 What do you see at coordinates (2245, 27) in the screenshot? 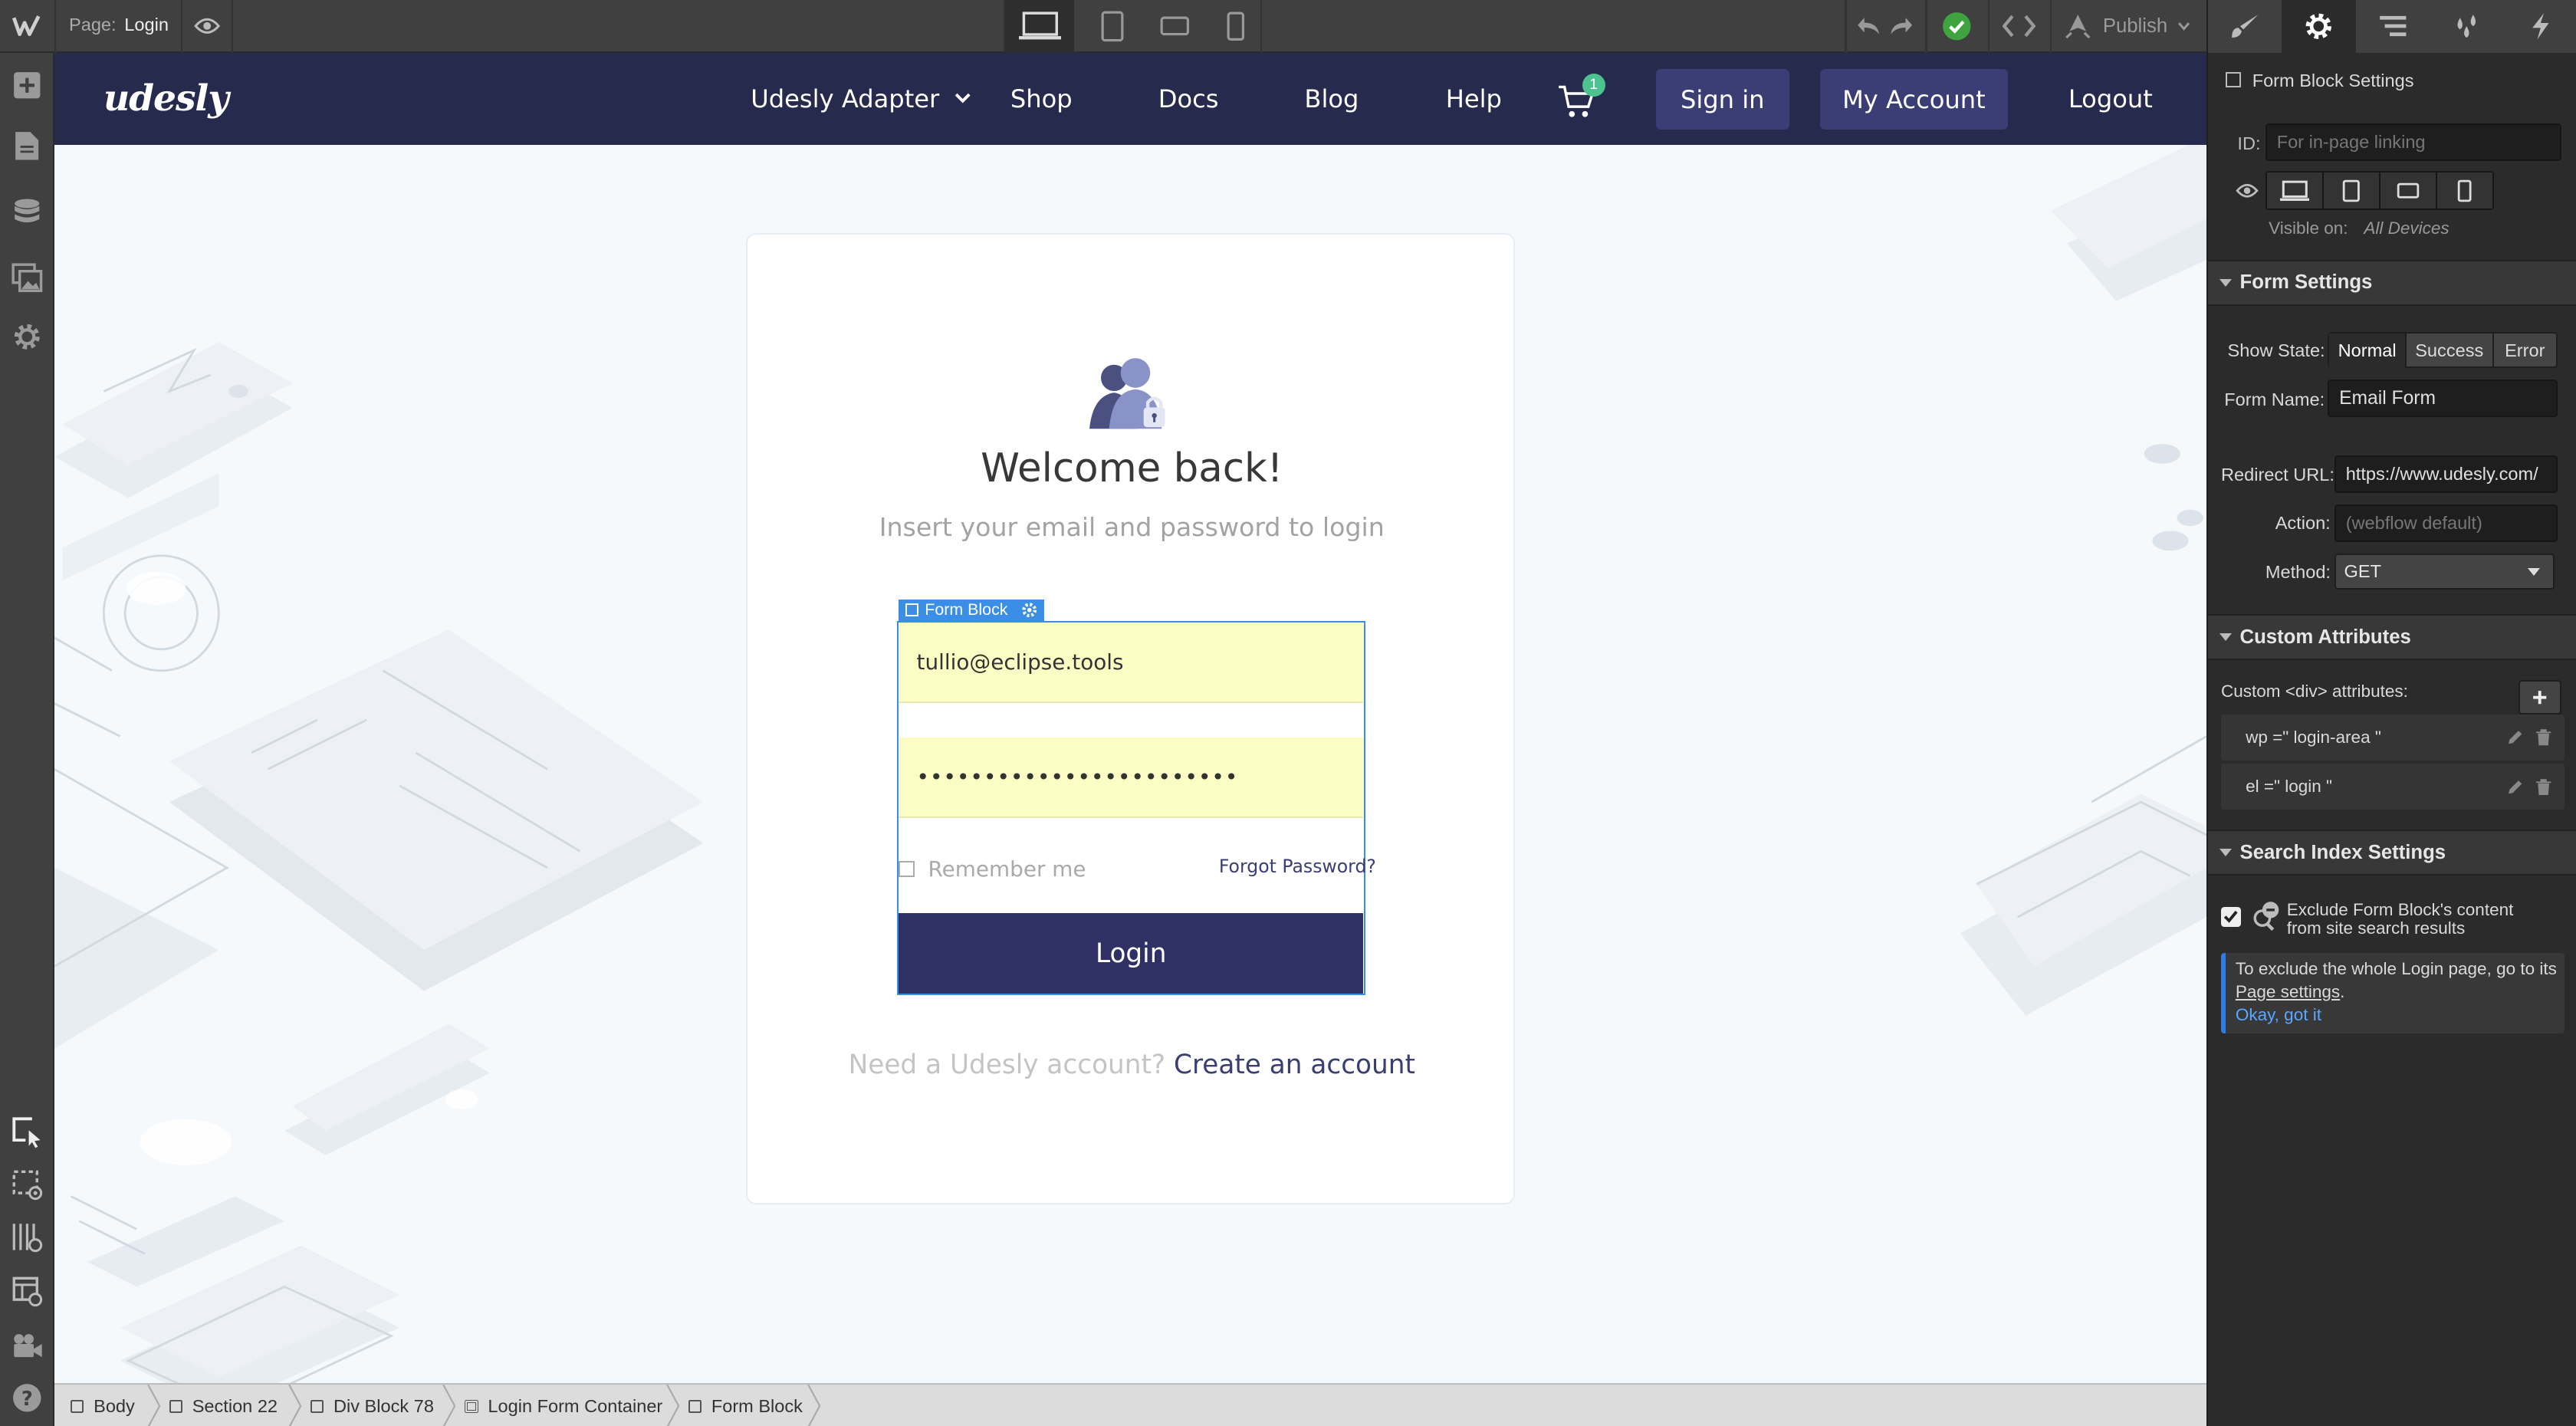
I see `tab-style-brush-icon` at bounding box center [2245, 27].